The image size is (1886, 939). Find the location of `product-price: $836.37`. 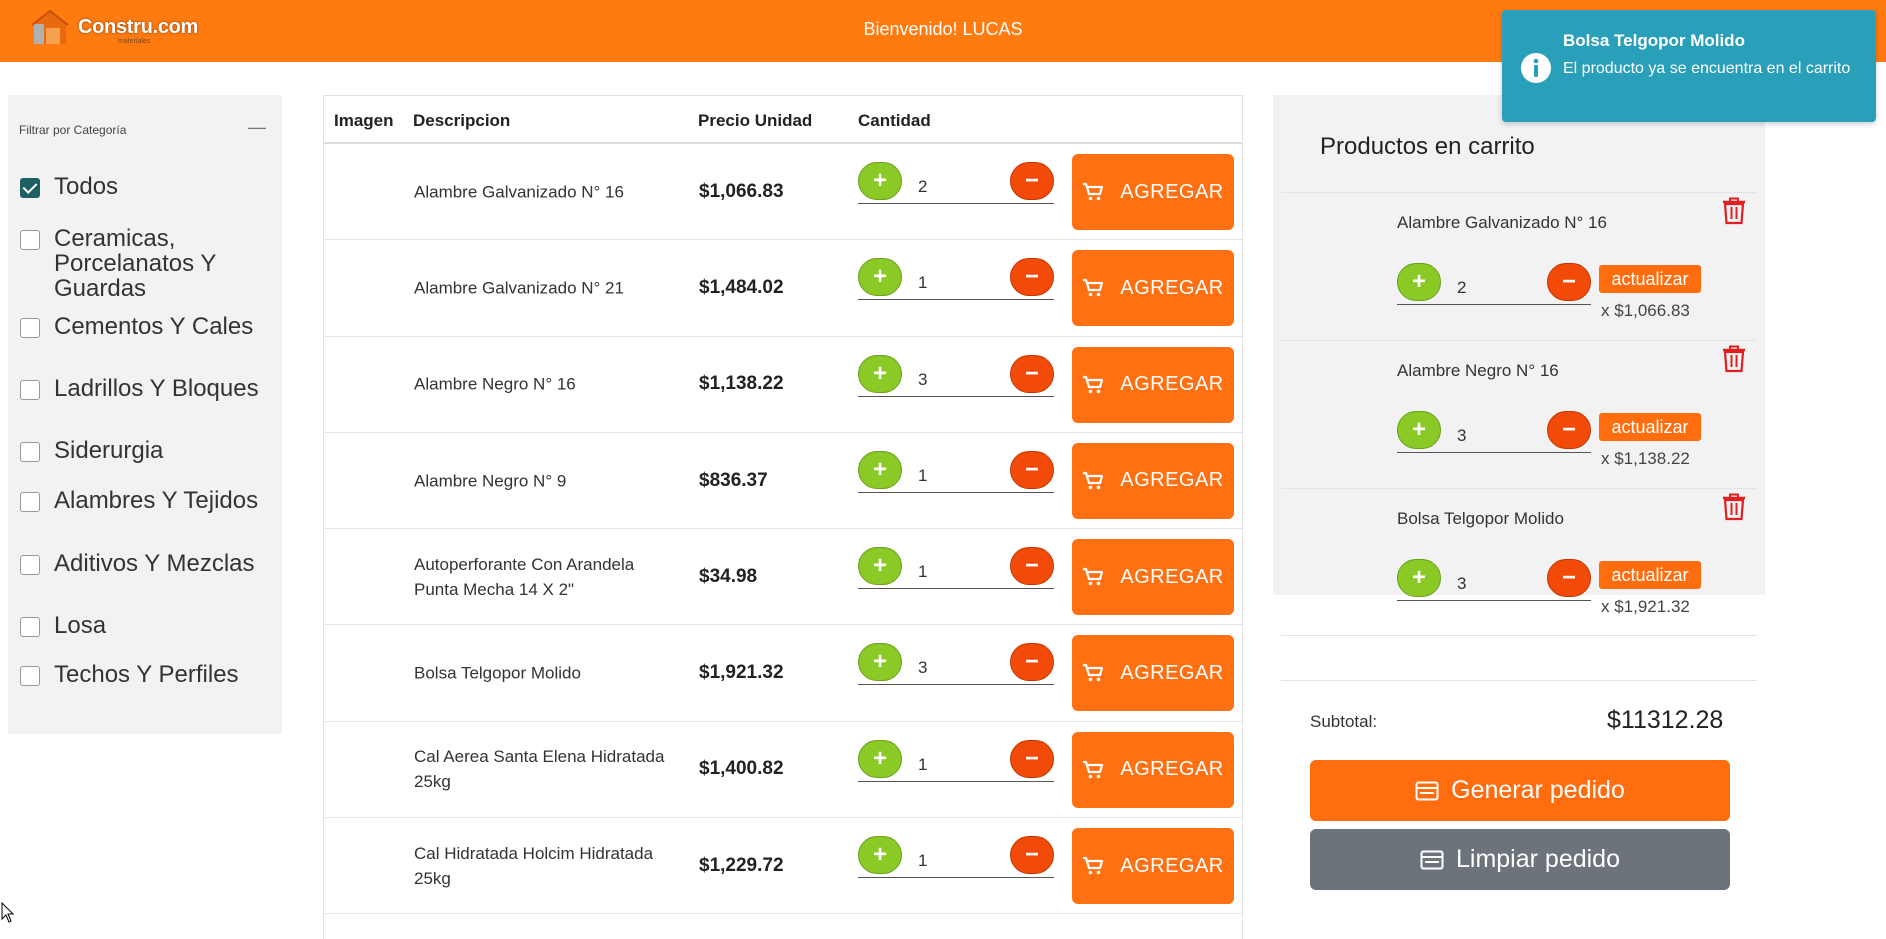

product-price: $836.37 is located at coordinates (733, 480).